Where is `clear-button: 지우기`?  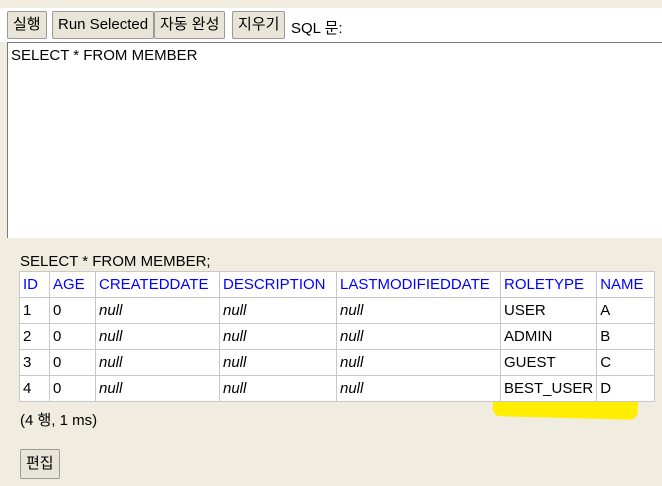
clear-button: 지우기 is located at coordinates (259, 25).